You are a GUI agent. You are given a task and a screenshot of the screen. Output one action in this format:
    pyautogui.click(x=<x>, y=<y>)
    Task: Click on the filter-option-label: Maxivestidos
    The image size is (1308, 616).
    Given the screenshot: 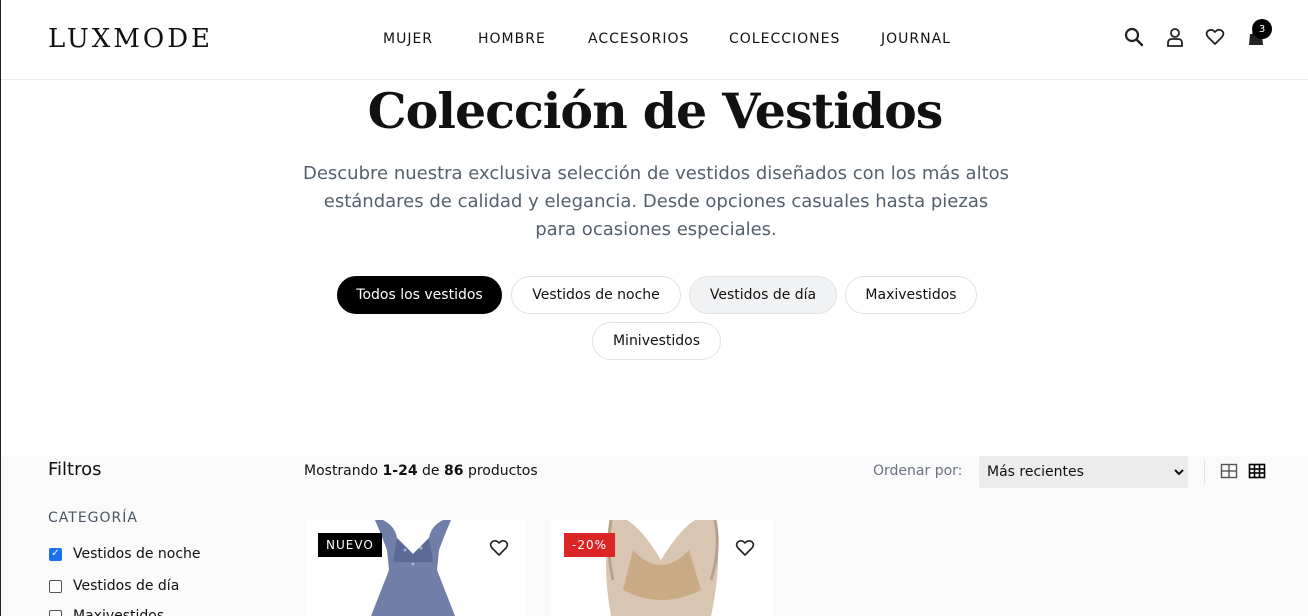 What is the action you would take?
    pyautogui.click(x=119, y=612)
    